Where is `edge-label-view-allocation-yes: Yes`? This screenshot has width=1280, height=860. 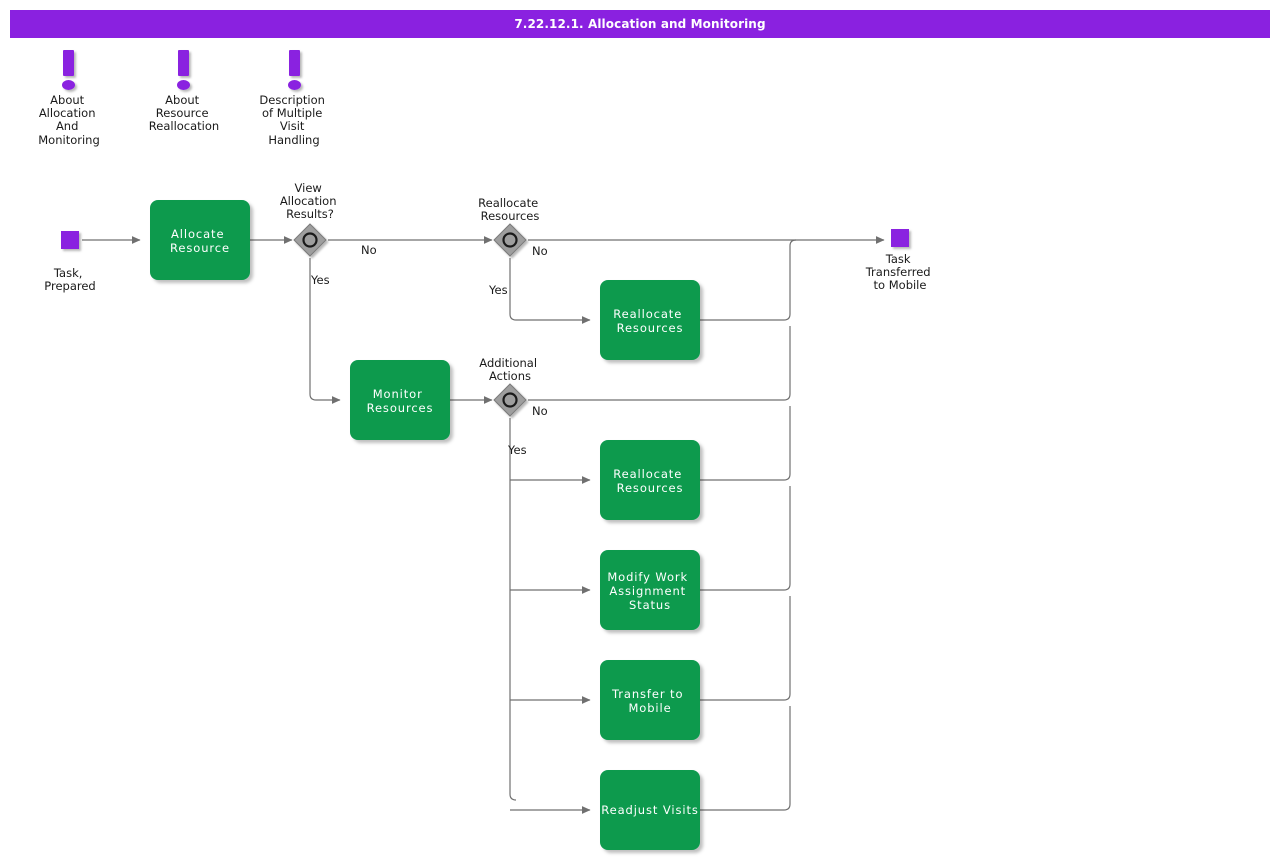 edge-label-view-allocation-yes: Yes is located at coordinates (320, 280).